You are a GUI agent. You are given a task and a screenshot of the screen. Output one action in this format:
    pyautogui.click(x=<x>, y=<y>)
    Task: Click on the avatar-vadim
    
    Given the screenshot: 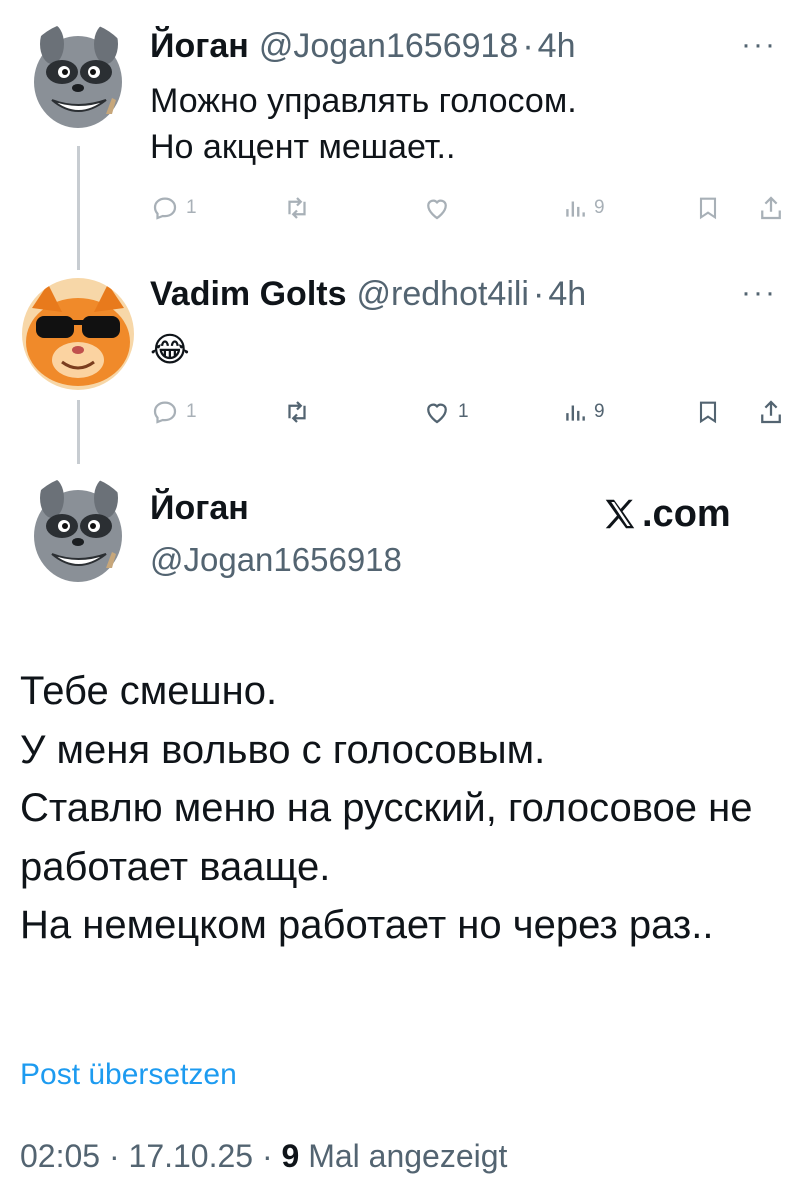 What is the action you would take?
    pyautogui.click(x=78, y=334)
    